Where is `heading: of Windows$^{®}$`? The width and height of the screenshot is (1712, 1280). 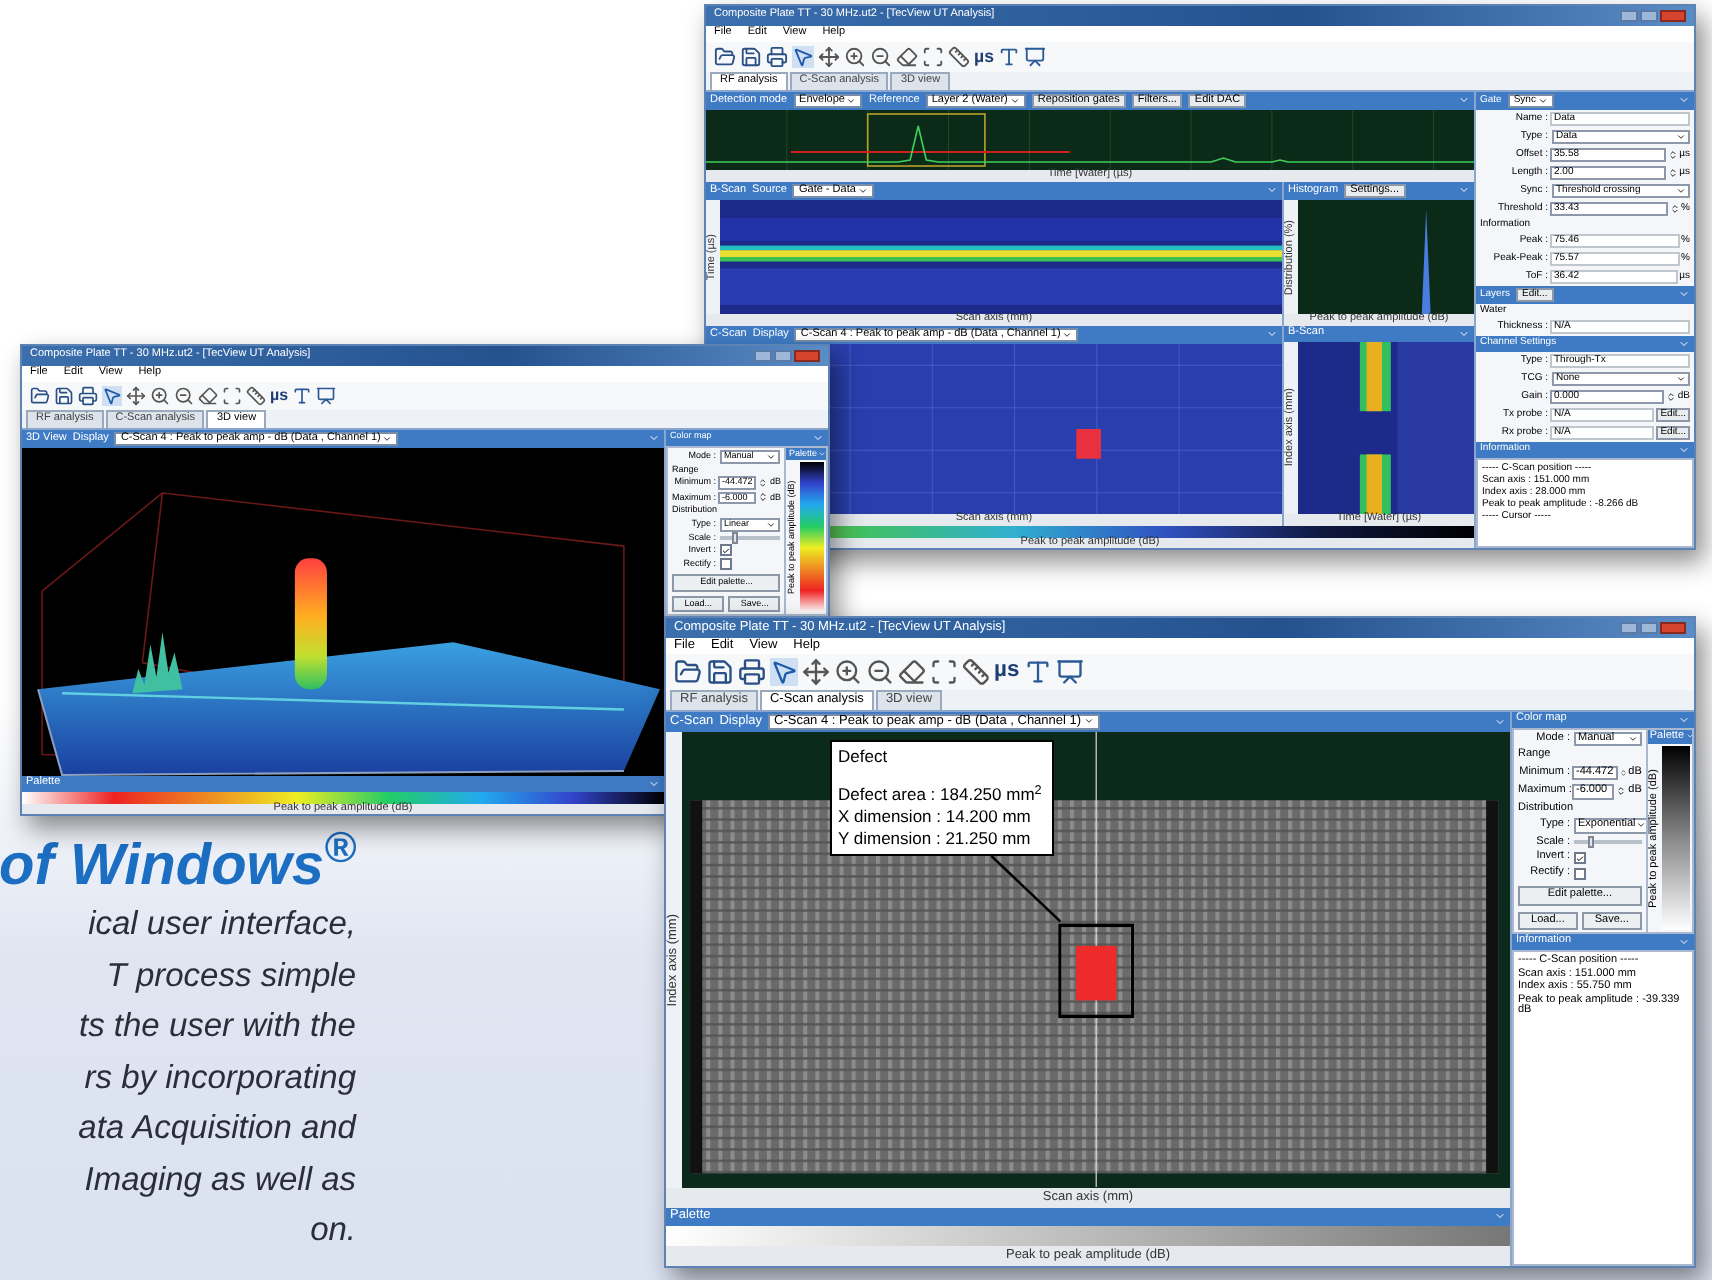 heading: of Windows$^{®}$ is located at coordinates (178, 866).